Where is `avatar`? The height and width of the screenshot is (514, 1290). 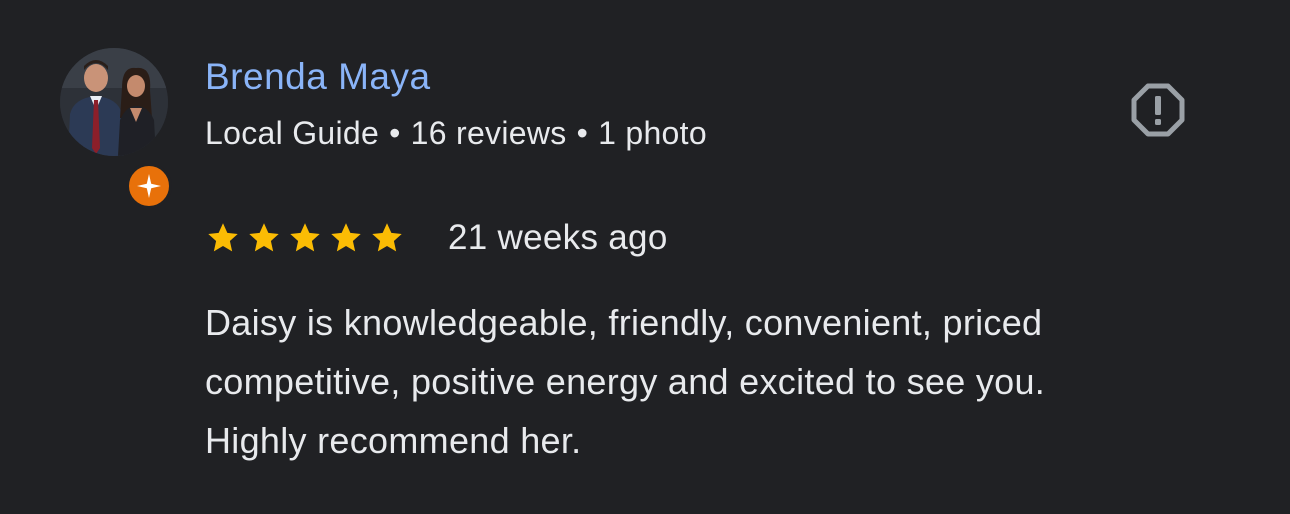
avatar is located at coordinates (114, 102).